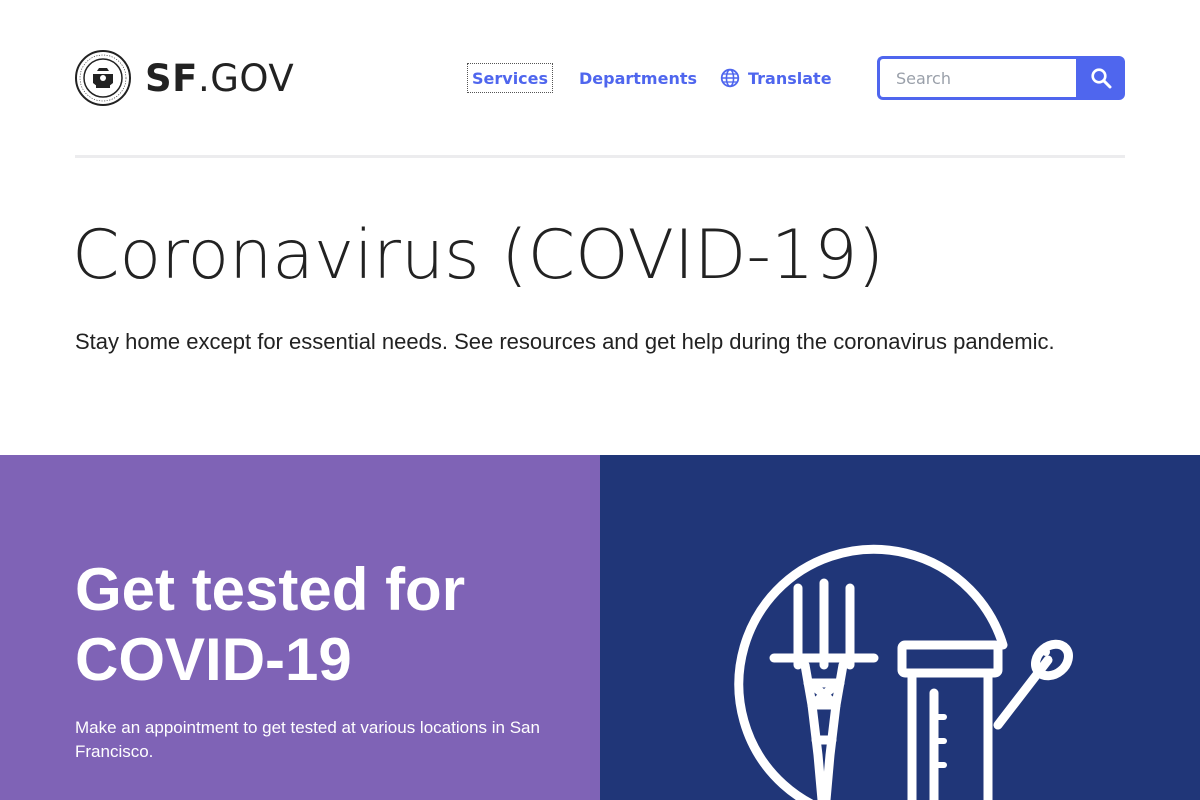  I want to click on nav-services-link: Services, so click(510, 78).